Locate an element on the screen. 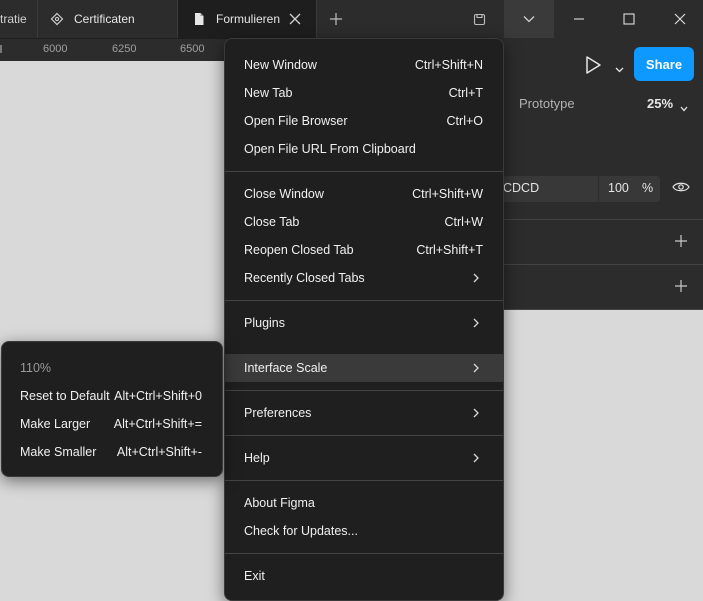 Image resolution: width=703 pixels, height=601 pixels. menu-item-shortcut: Ctrl+W is located at coordinates (463, 222).